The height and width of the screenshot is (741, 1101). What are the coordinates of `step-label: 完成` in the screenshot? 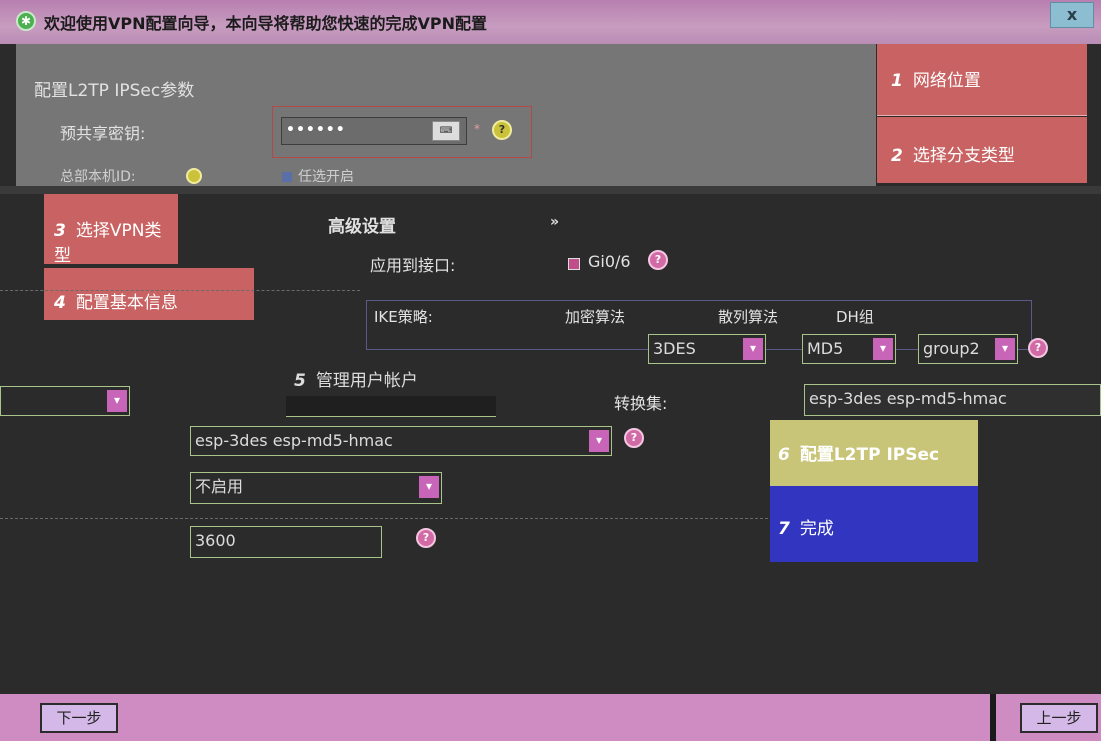 It's located at (816, 529).